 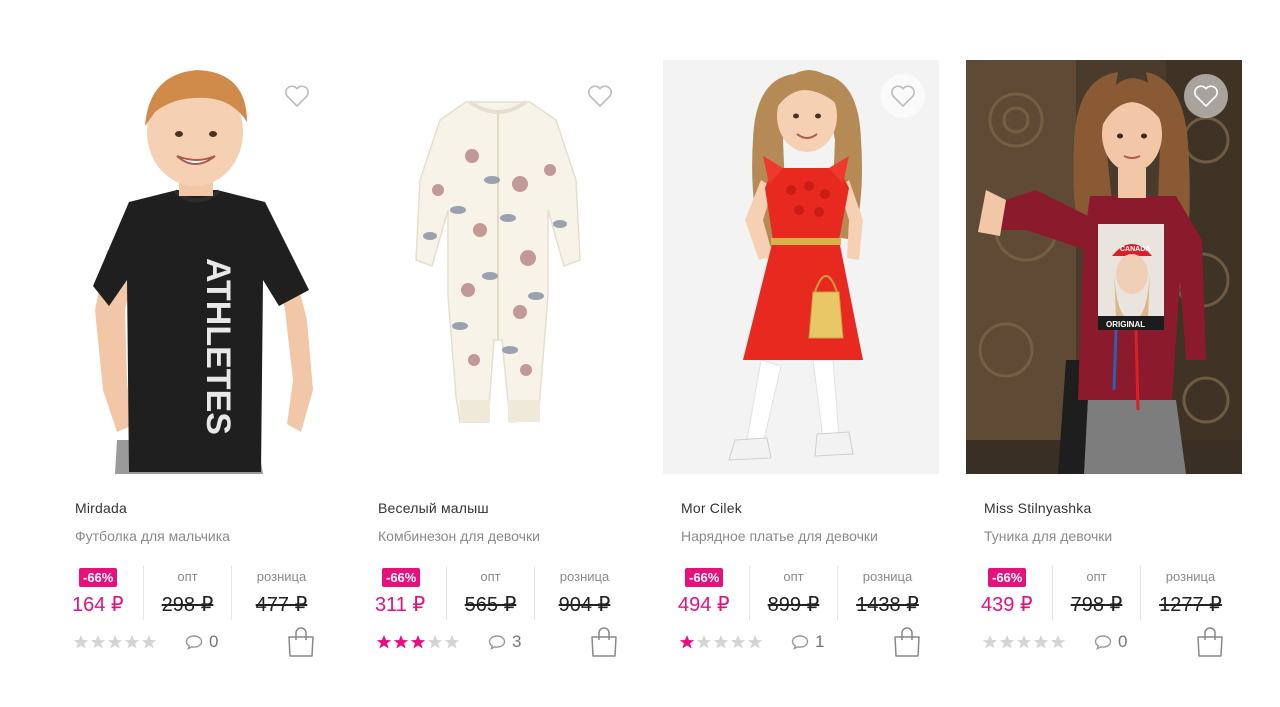 What do you see at coordinates (1111, 593) in the screenshot?
I see `price-block: -66% 439 ₽ опт 798 ₽ розница 1277 ₽` at bounding box center [1111, 593].